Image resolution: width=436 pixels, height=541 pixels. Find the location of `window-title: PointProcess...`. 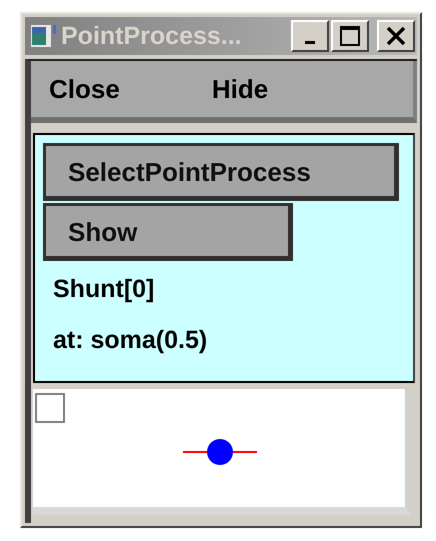

window-title: PointProcess... is located at coordinates (152, 36).